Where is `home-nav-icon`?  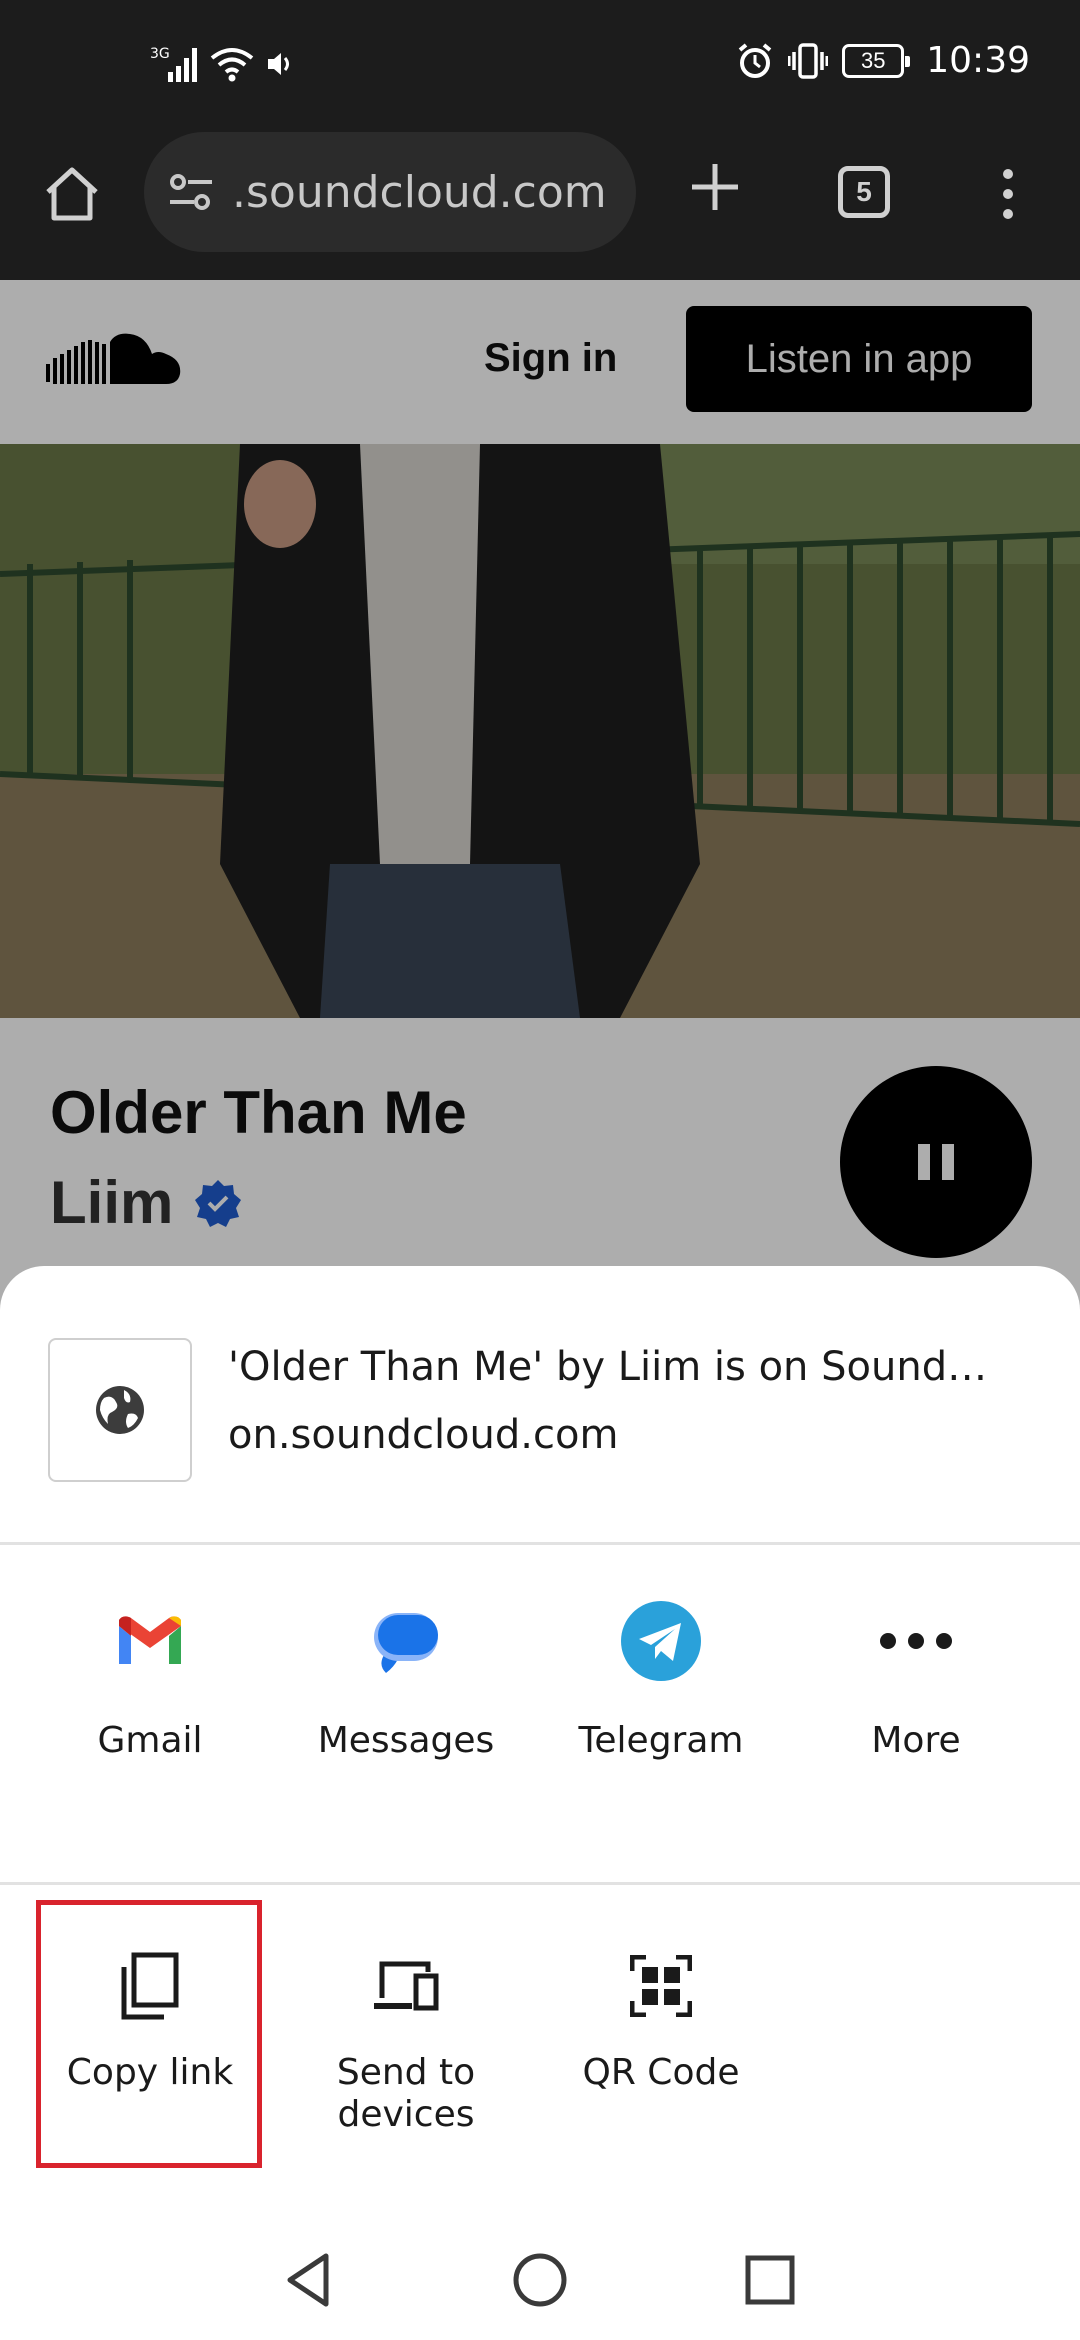
home-nav-icon is located at coordinates (540, 2280).